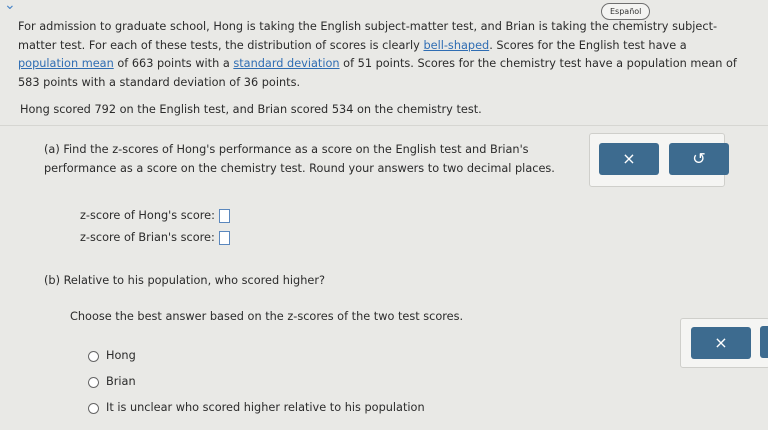  Describe the element at coordinates (224, 238) in the screenshot. I see `brian-zscore-input` at that location.